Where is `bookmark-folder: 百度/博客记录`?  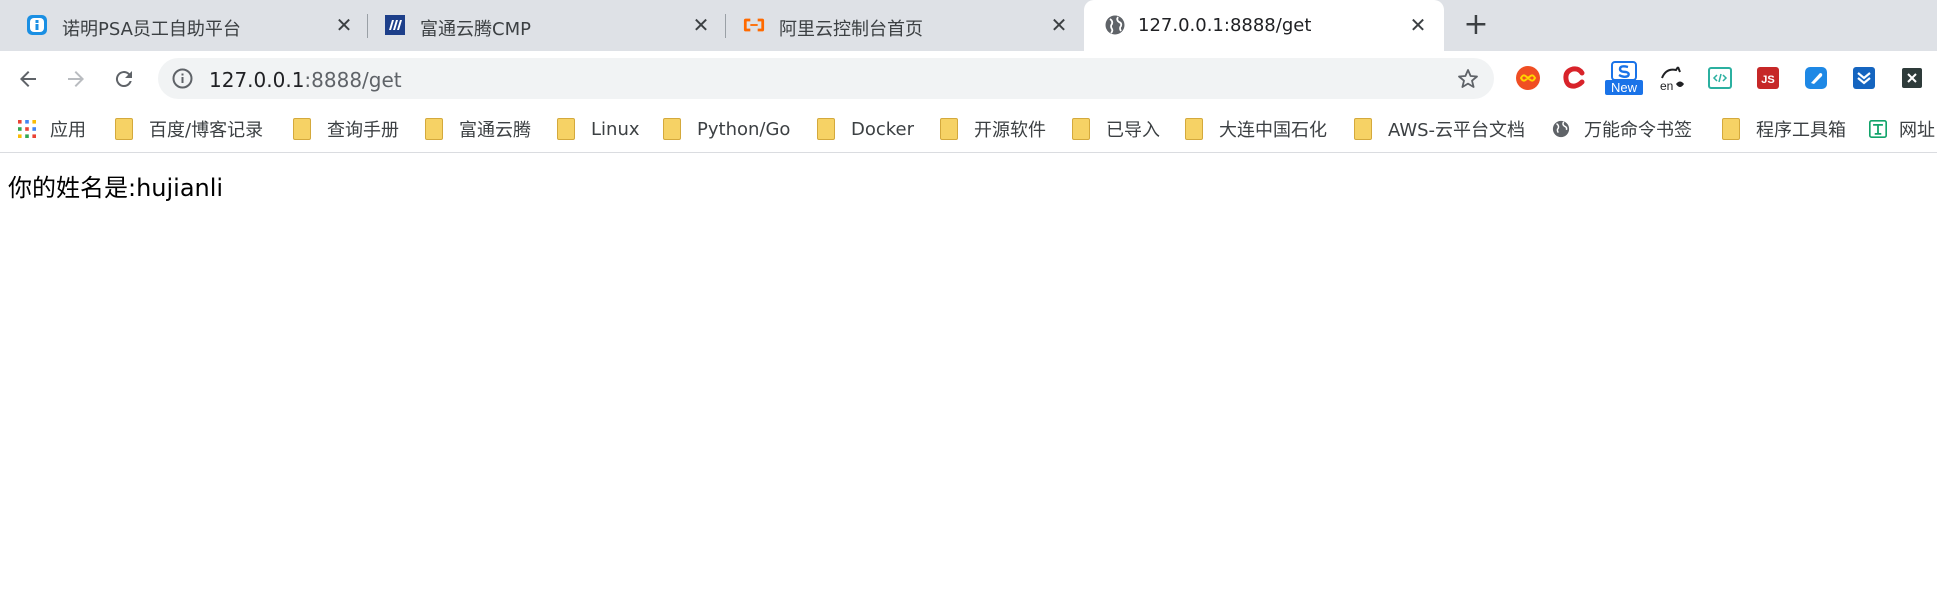
bookmark-folder: 百度/博客记录 is located at coordinates (189, 129).